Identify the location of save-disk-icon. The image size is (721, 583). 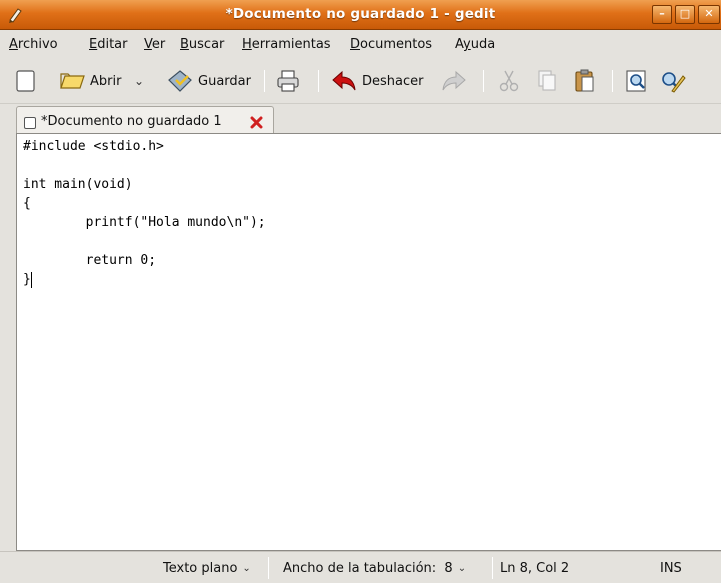
(180, 81).